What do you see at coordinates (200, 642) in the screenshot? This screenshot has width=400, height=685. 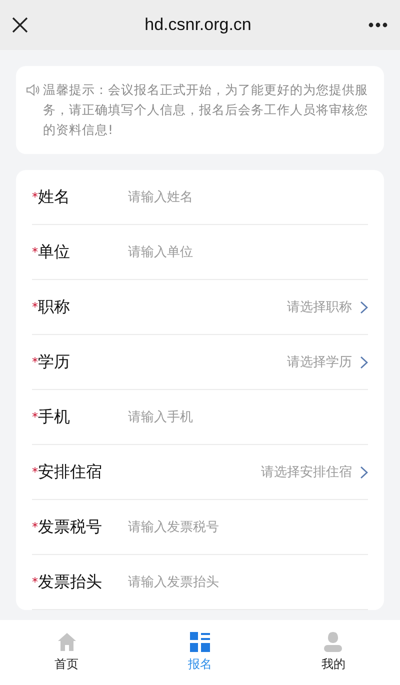 I see `grid-icon` at bounding box center [200, 642].